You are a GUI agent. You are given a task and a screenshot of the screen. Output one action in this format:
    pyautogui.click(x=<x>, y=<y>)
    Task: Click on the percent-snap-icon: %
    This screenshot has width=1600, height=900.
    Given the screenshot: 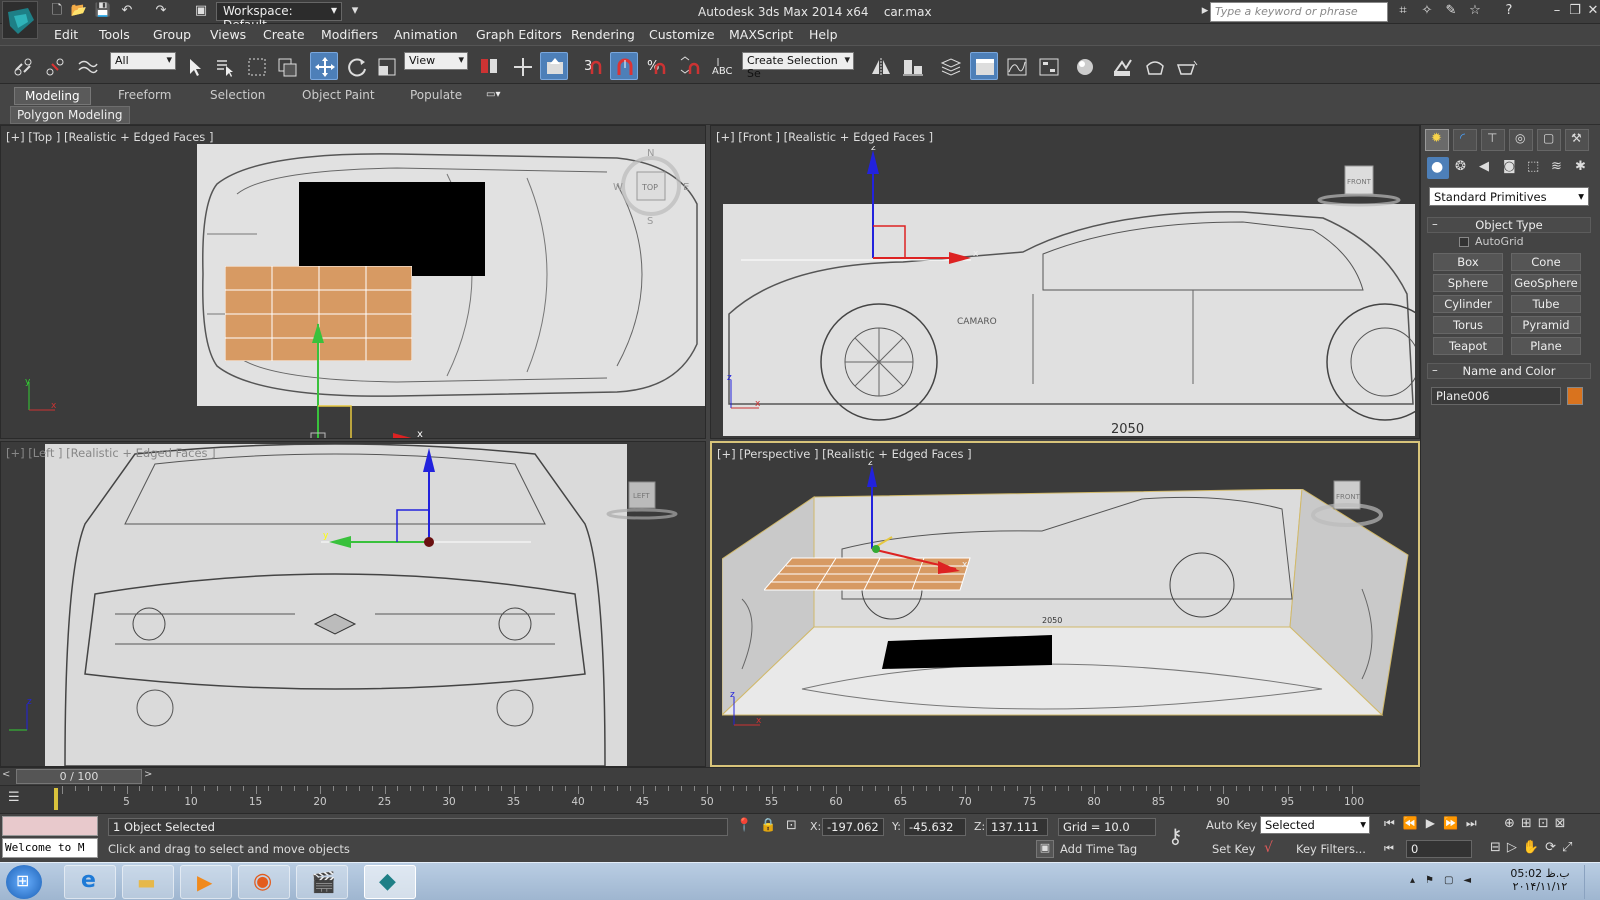 What is the action you would take?
    pyautogui.click(x=656, y=66)
    